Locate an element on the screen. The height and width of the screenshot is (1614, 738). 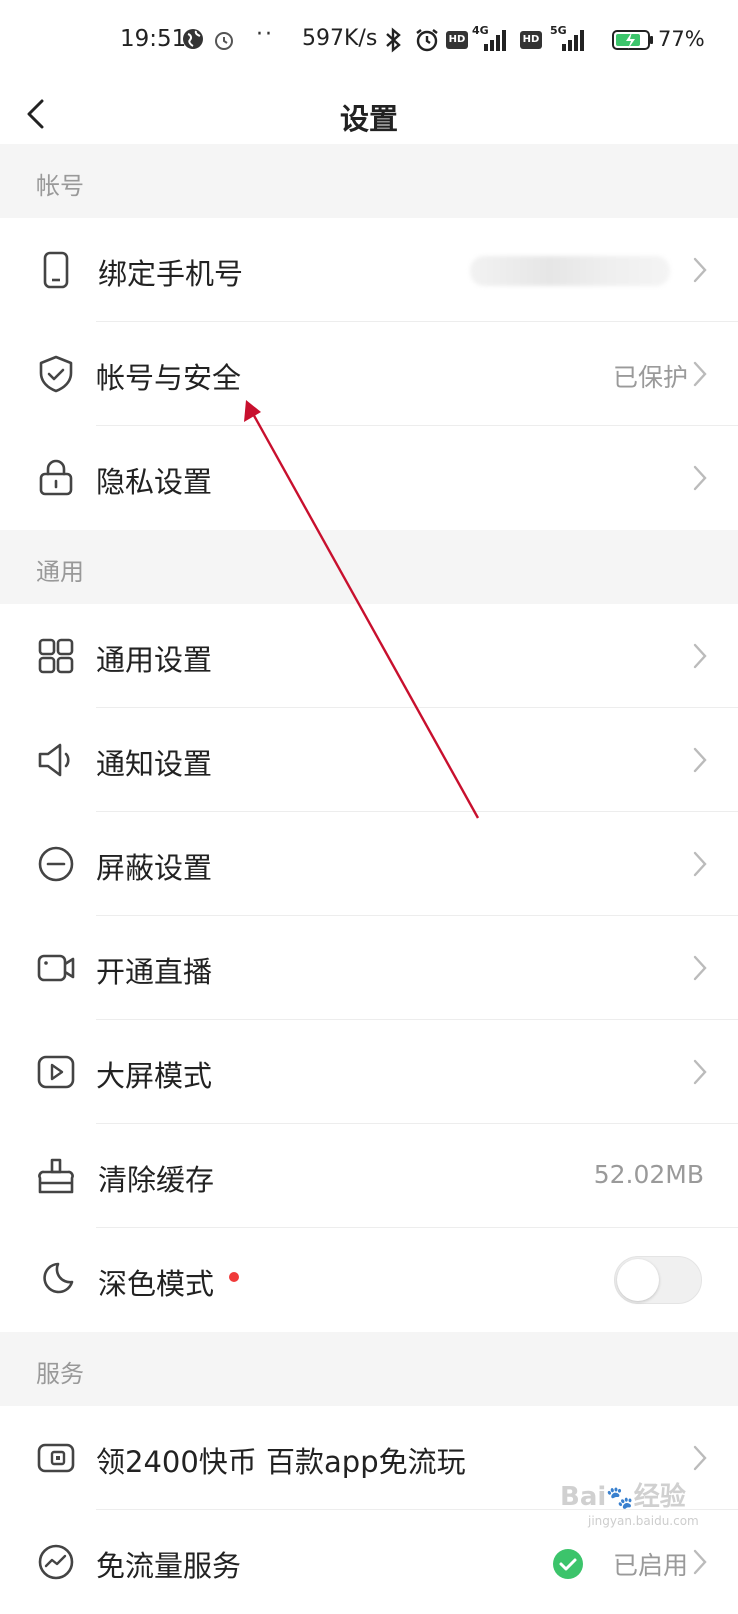
wallet-icon is located at coordinates (56, 1458).